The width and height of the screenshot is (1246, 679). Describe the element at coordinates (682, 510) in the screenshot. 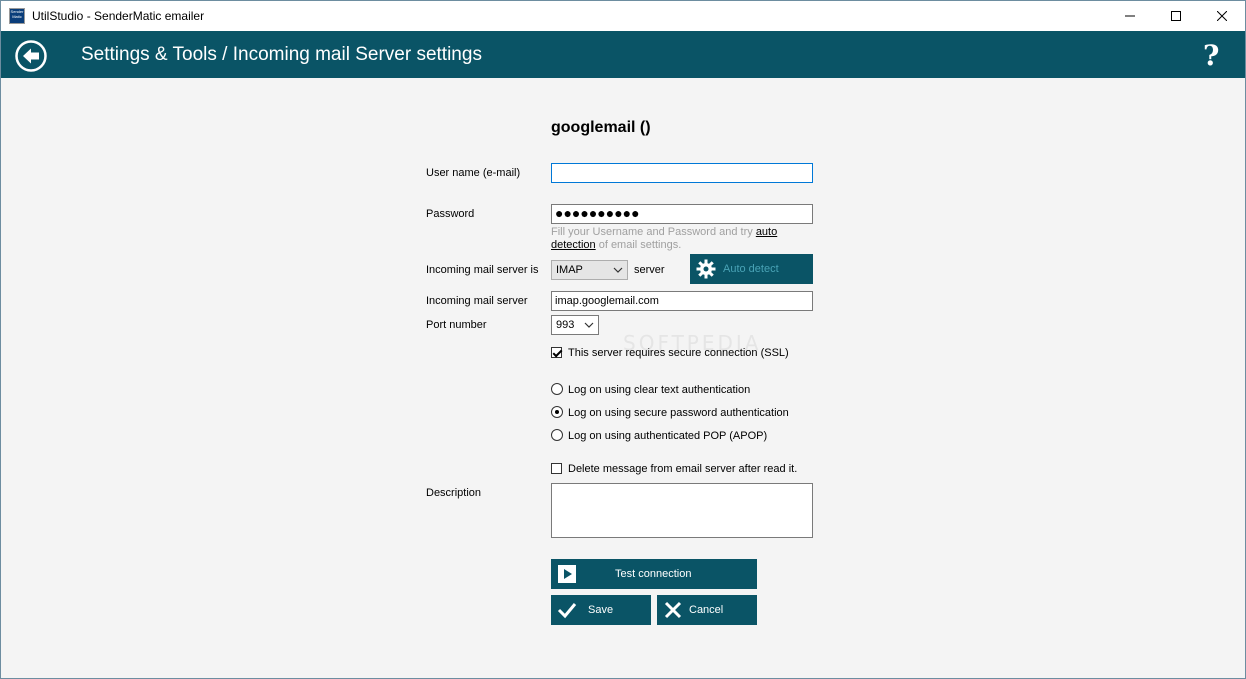

I see `description-textarea` at that location.